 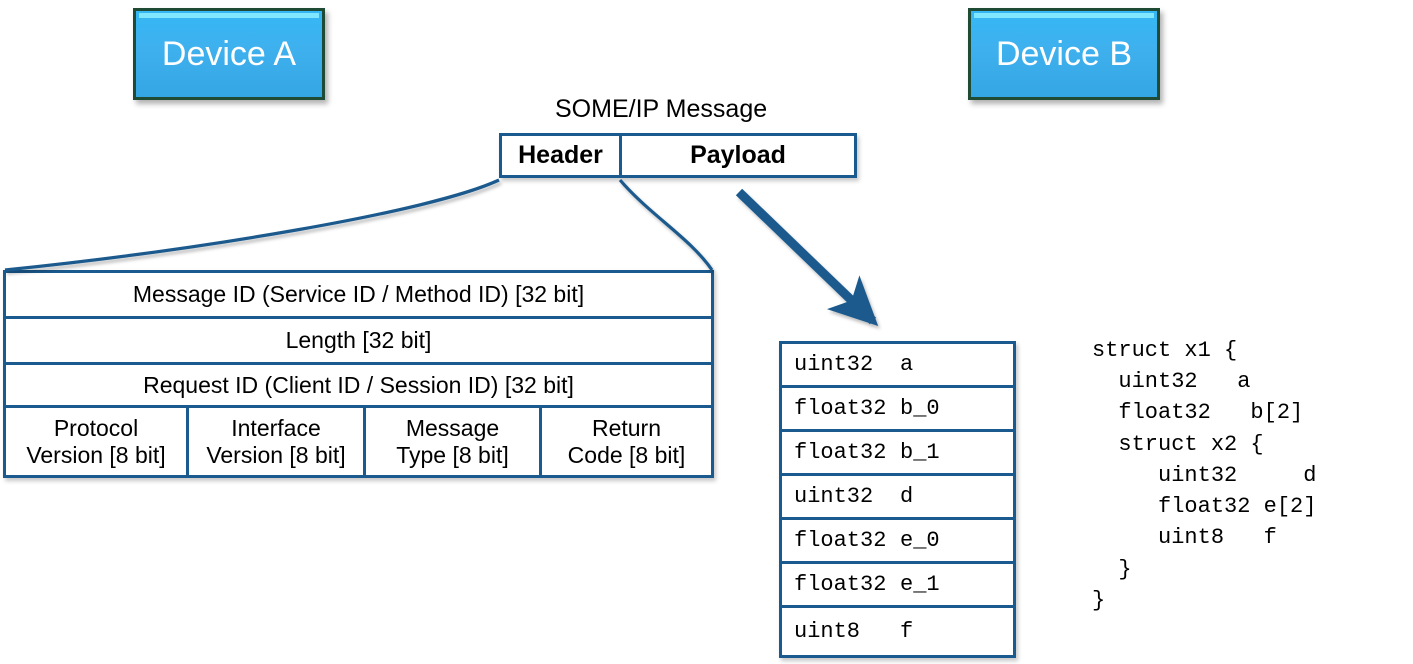 What do you see at coordinates (897, 366) in the screenshot?
I see `payload-row: uint32 a` at bounding box center [897, 366].